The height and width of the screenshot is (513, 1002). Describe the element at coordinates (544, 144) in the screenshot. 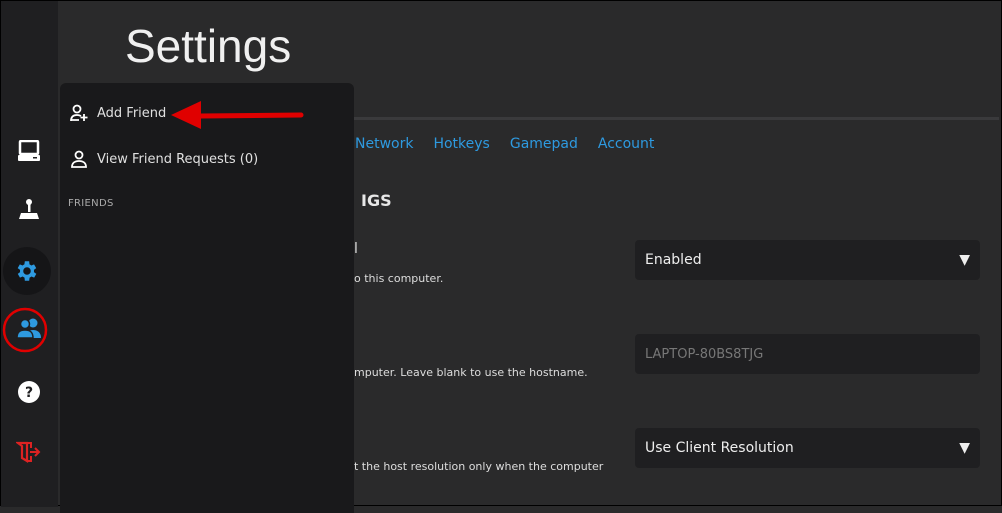

I see `tab-gamepad: Gamepad` at that location.